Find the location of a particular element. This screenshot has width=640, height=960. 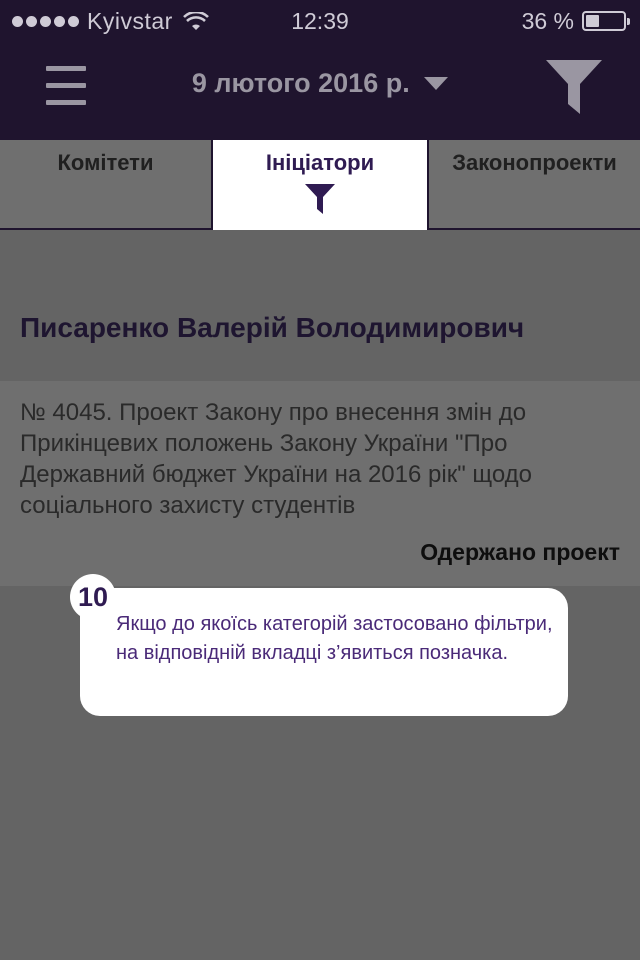

app-header: Kyivstar 12:39 36 % 9 лютого 2016 р. is located at coordinates (320, 70).